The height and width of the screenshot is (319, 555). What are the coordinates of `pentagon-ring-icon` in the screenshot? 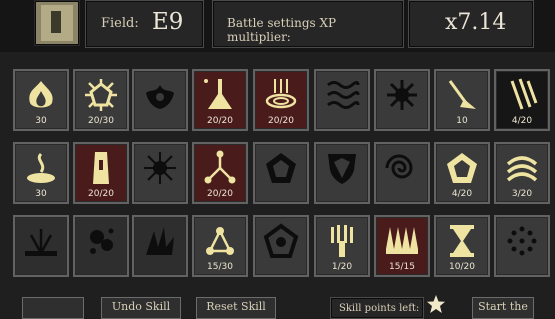 It's located at (281, 240).